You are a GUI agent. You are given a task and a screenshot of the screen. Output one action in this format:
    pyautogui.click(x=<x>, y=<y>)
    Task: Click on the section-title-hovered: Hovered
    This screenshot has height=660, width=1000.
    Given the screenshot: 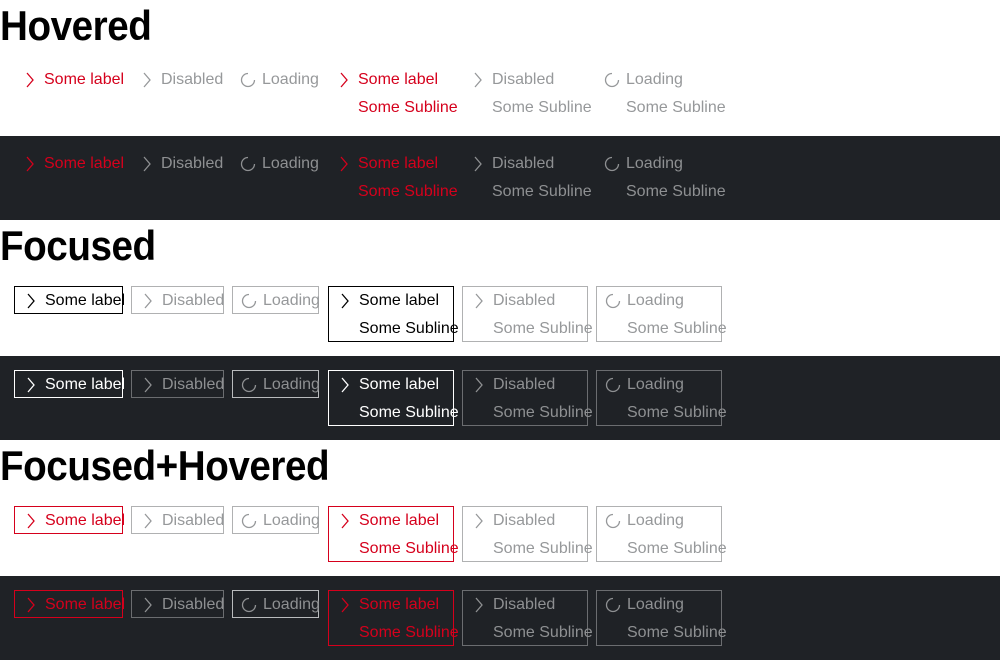 What is the action you would take?
    pyautogui.click(x=76, y=25)
    